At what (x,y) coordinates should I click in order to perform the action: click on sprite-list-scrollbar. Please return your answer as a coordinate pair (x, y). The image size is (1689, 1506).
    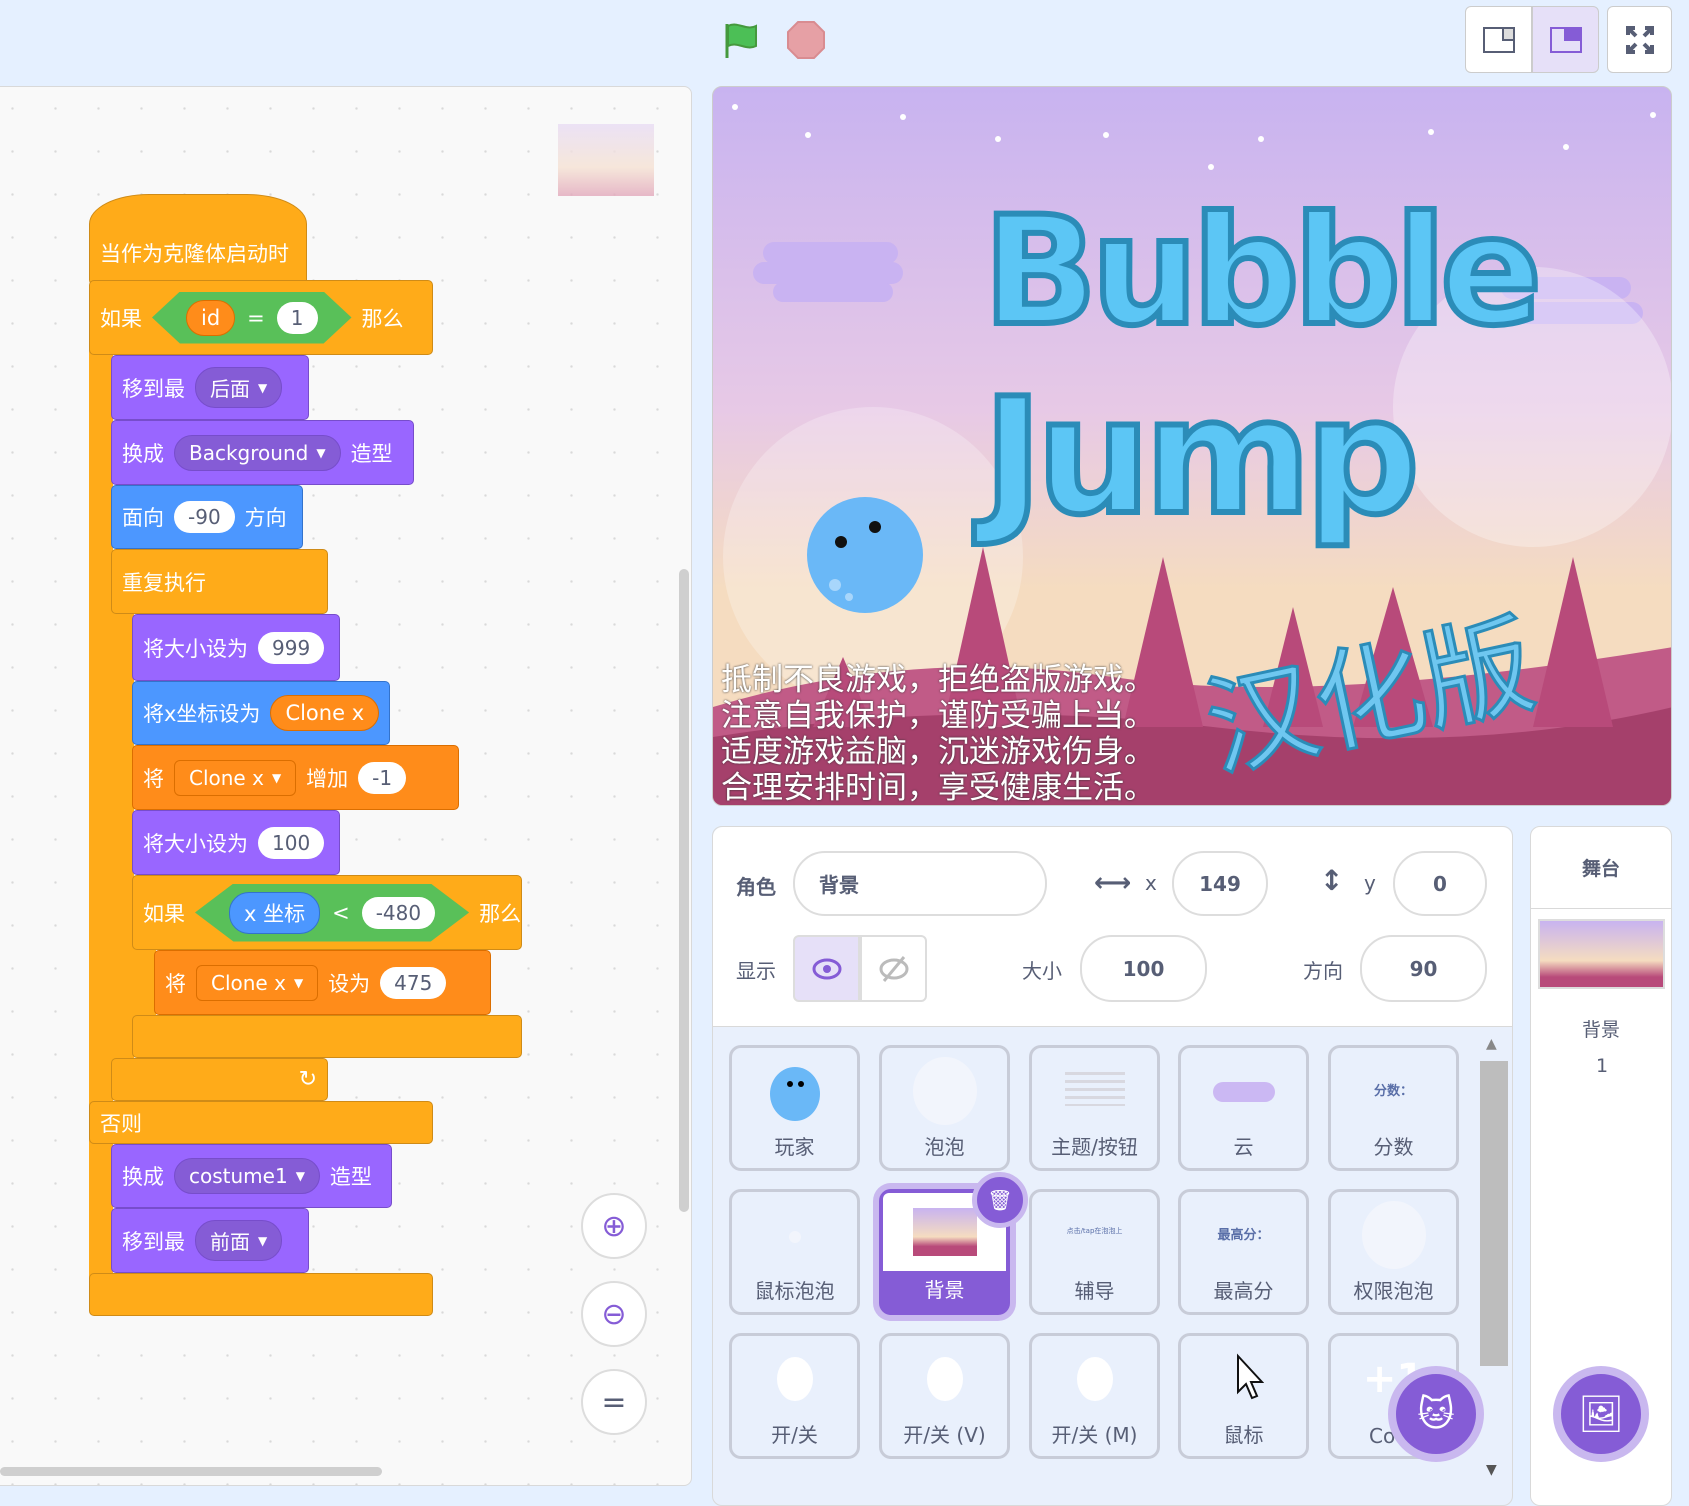
    Looking at the image, I should click on (1494, 1213).